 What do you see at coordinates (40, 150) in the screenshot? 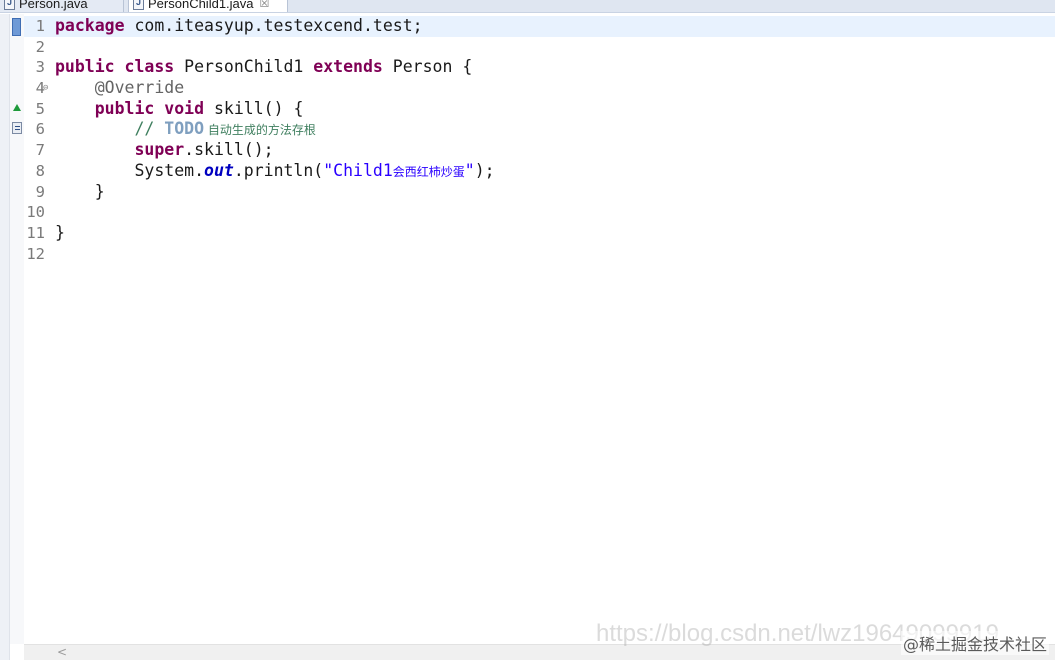
I see `line-number: 7` at bounding box center [40, 150].